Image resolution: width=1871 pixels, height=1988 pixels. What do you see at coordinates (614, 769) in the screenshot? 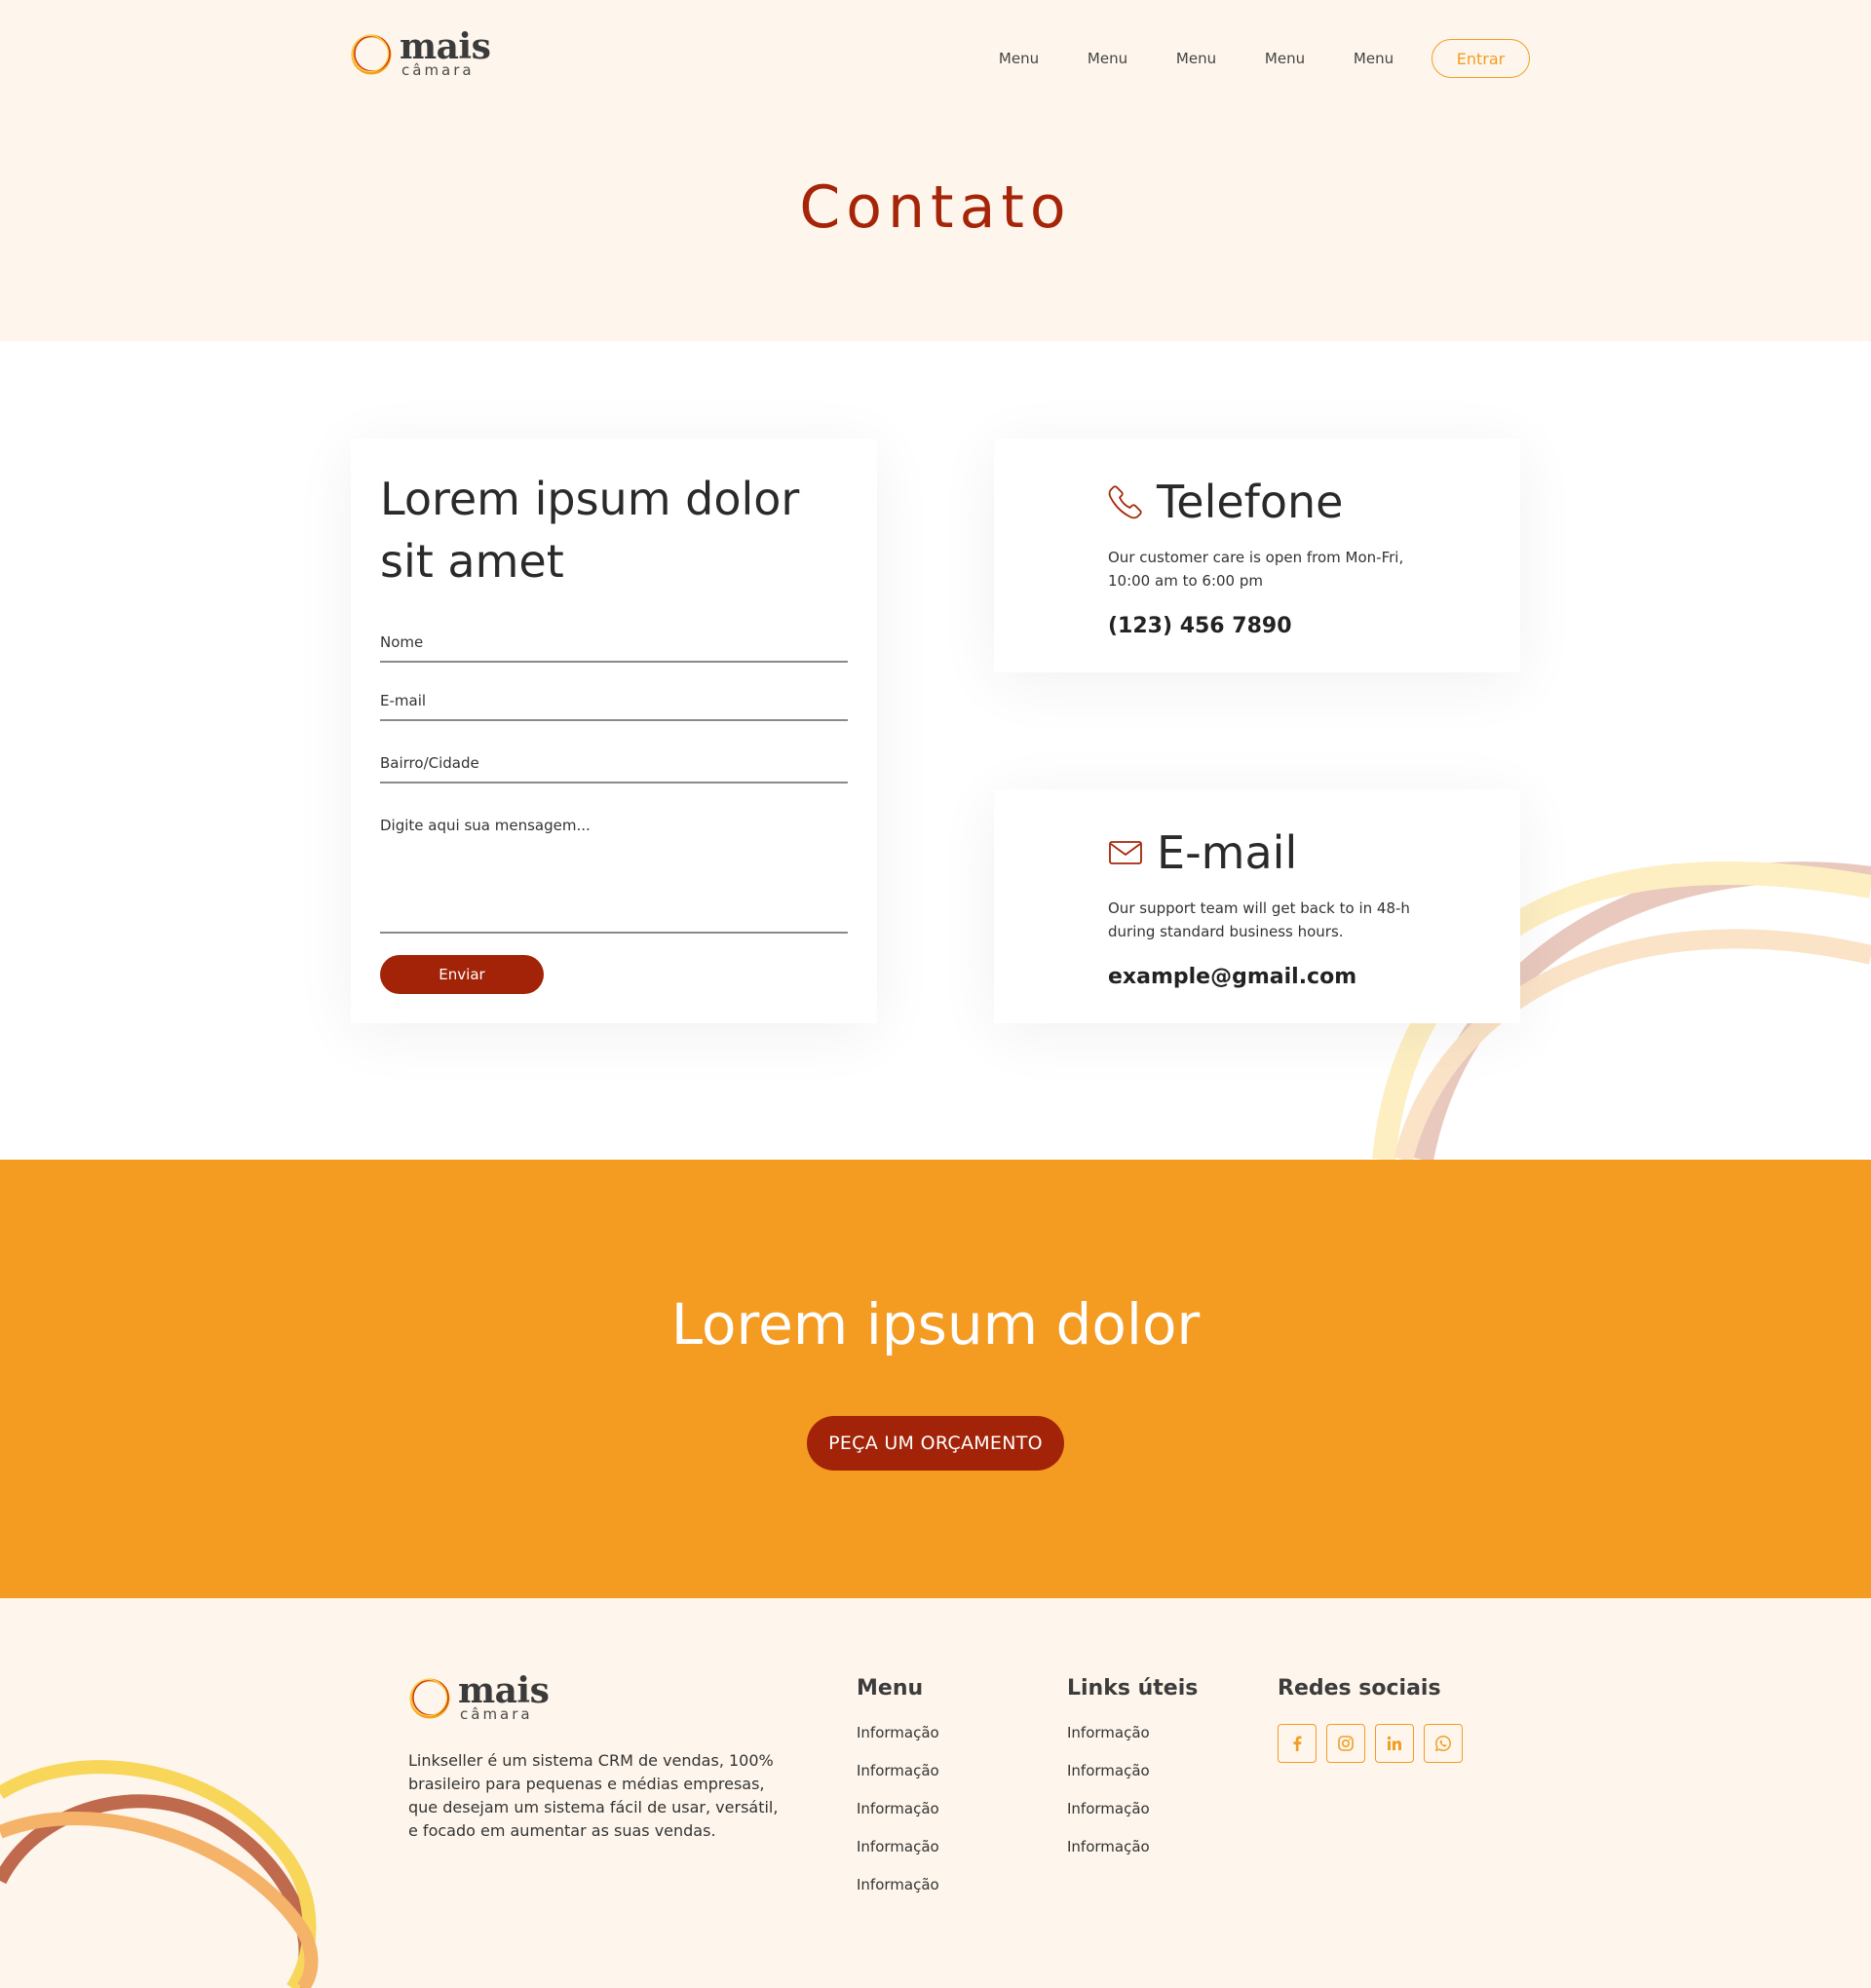
I see `location-field: Bairro/Cidade` at bounding box center [614, 769].